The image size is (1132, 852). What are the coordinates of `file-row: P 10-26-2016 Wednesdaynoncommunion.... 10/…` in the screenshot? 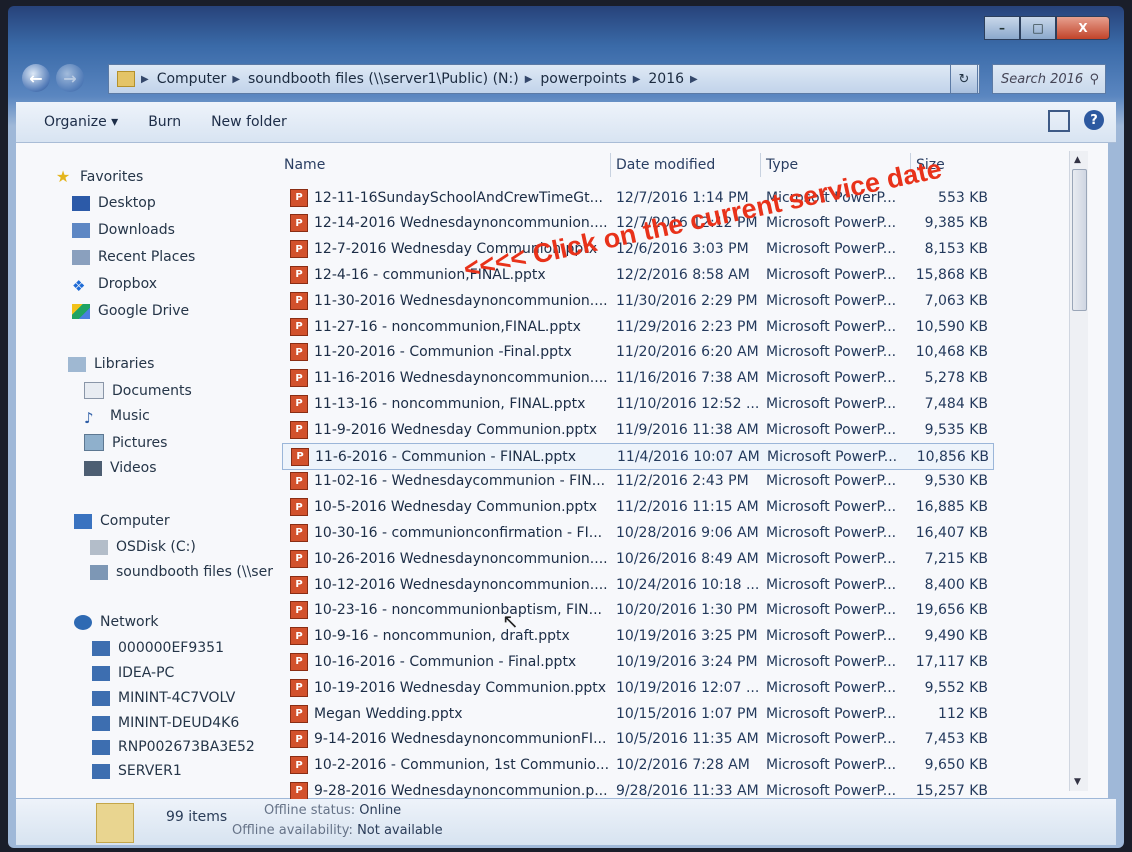 It's located at (637, 558).